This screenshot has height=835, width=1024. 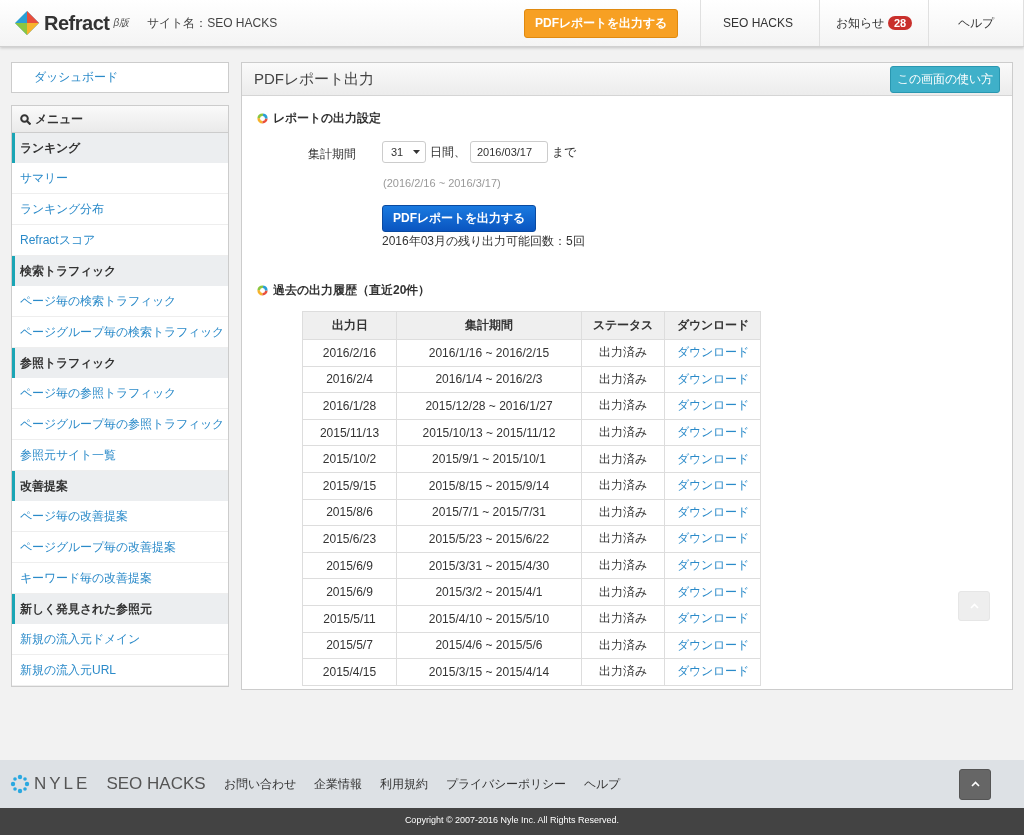 I want to click on table-cell: 2015/3/31 ~ 2015/4/30, so click(x=489, y=565).